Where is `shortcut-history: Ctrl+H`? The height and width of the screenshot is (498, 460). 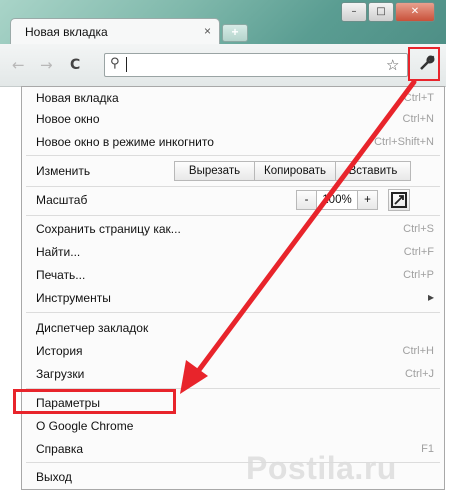
shortcut-history: Ctrl+H is located at coordinates (418, 351).